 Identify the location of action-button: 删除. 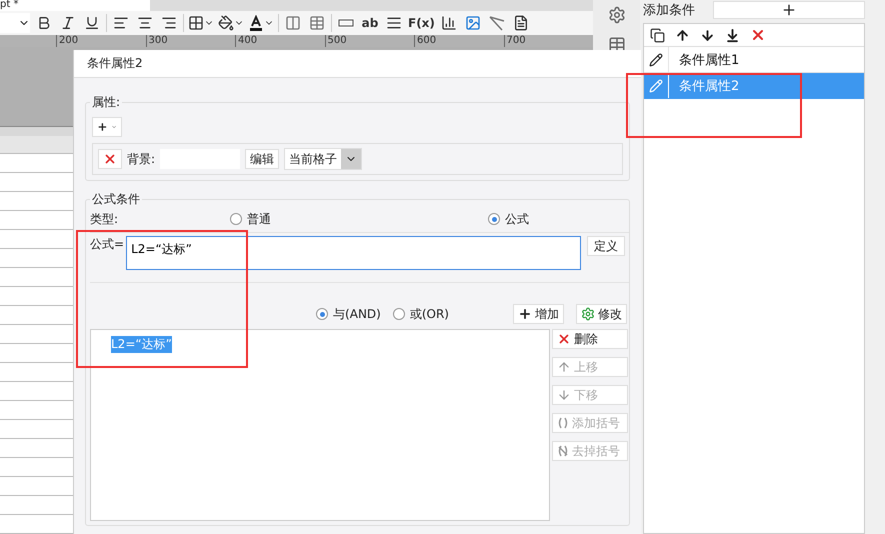
(590, 339).